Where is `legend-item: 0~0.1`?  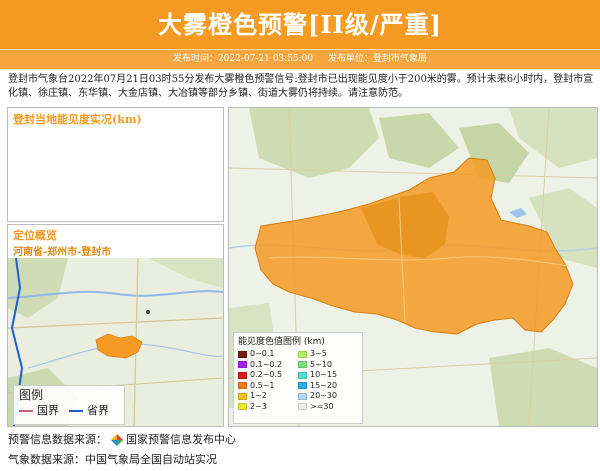 legend-item: 0~0.1 is located at coordinates (268, 354).